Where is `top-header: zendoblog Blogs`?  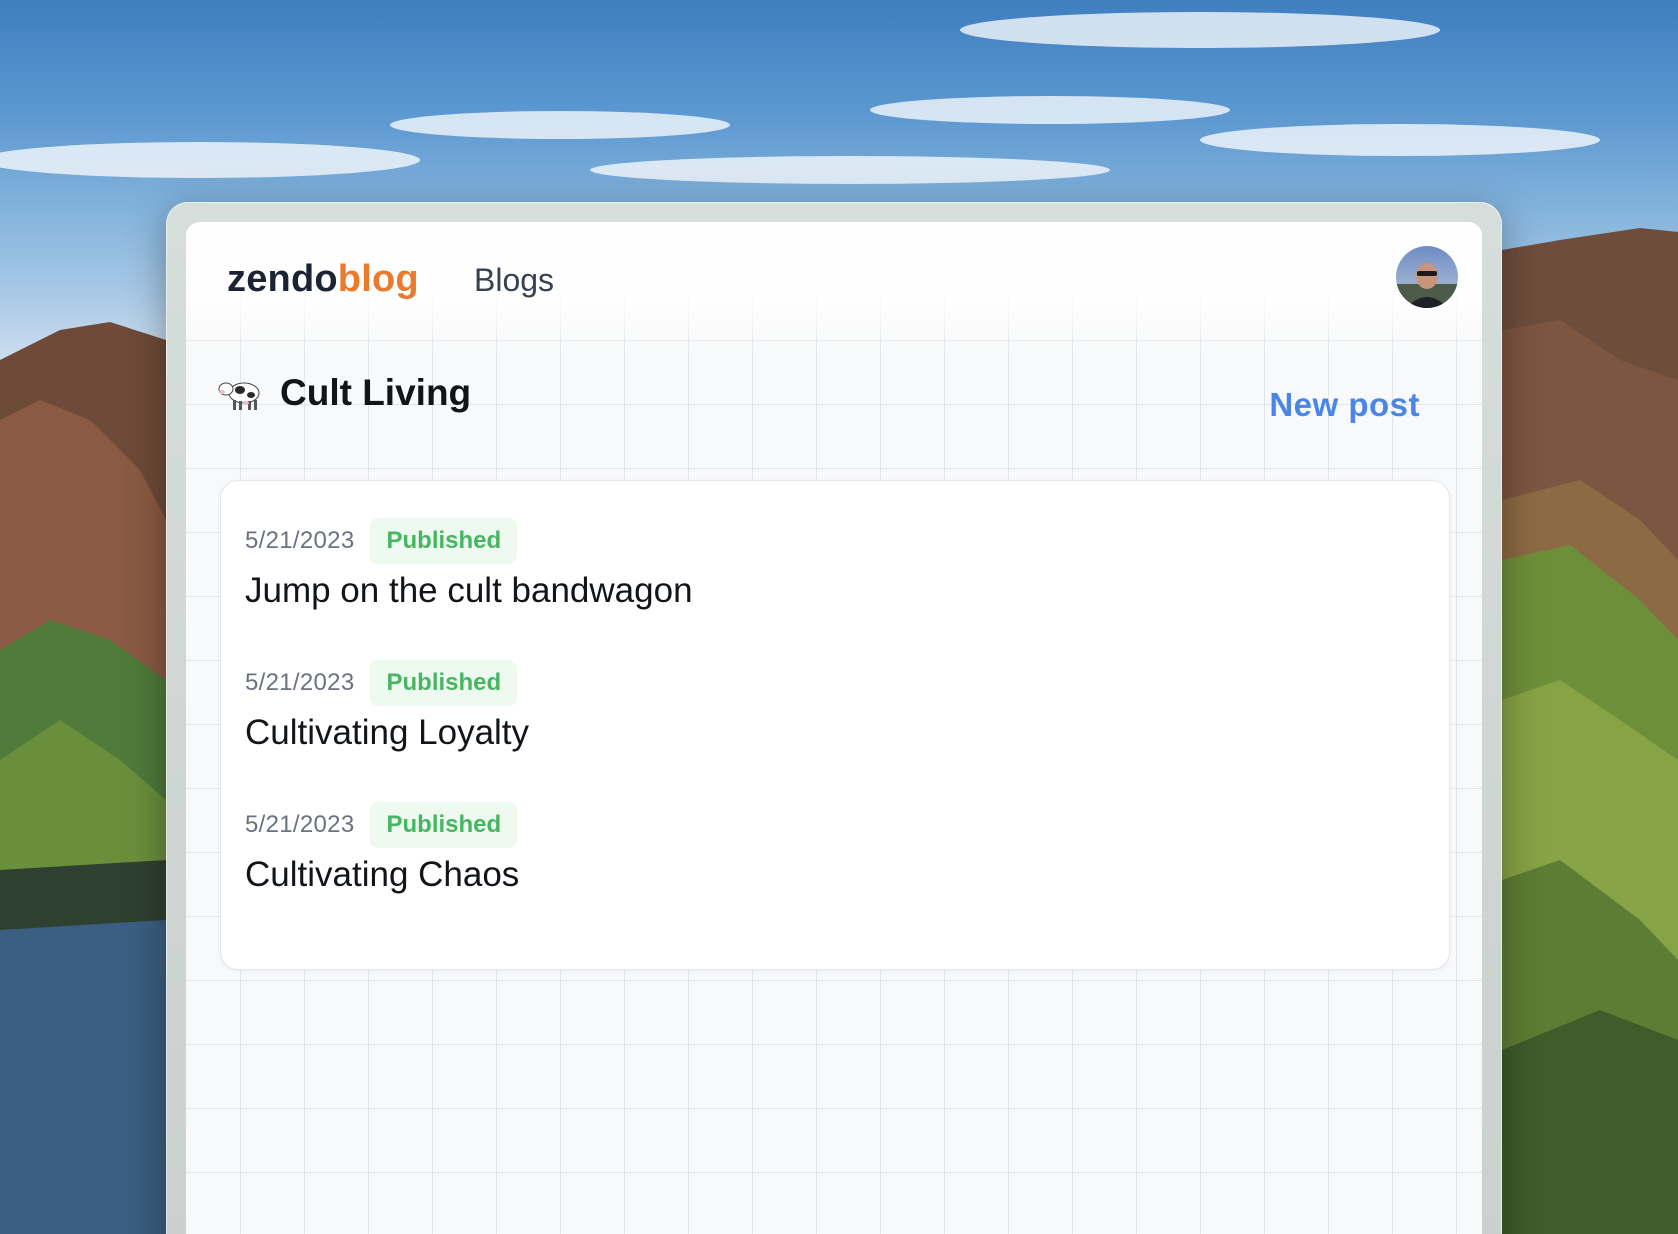 top-header: zendoblog Blogs is located at coordinates (834, 279).